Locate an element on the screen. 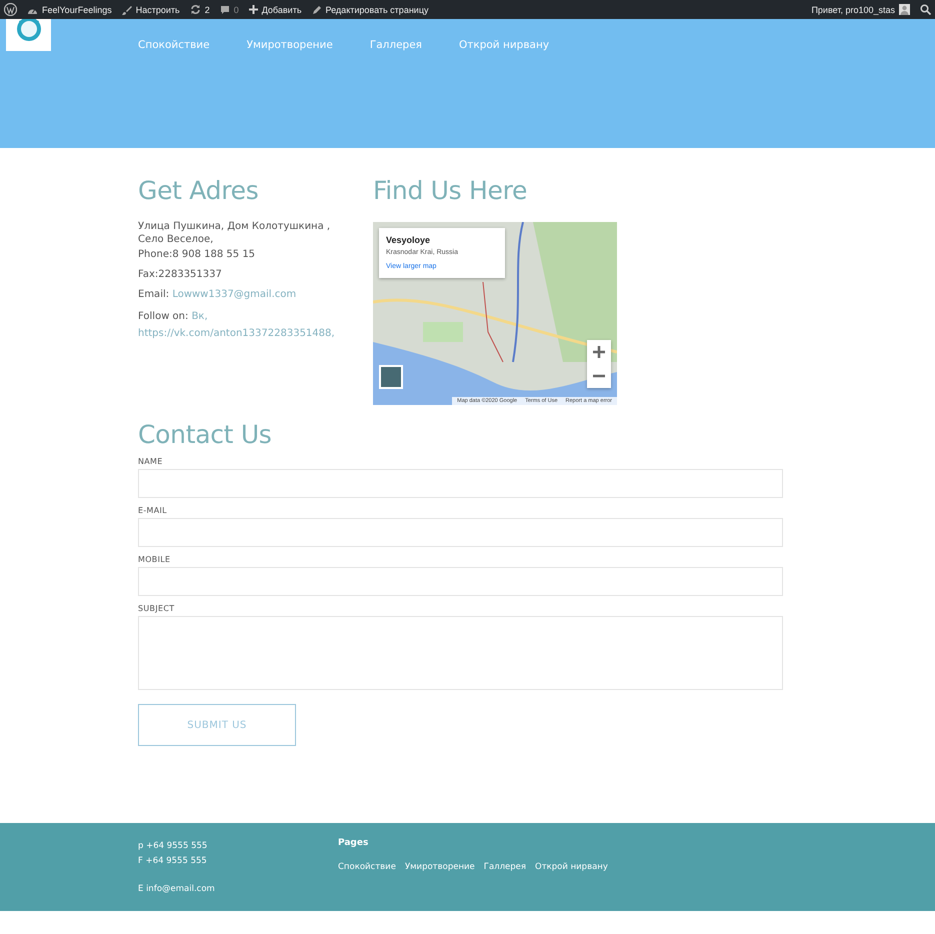 This screenshot has height=934, width=935. user-avatar-icon is located at coordinates (904, 9).